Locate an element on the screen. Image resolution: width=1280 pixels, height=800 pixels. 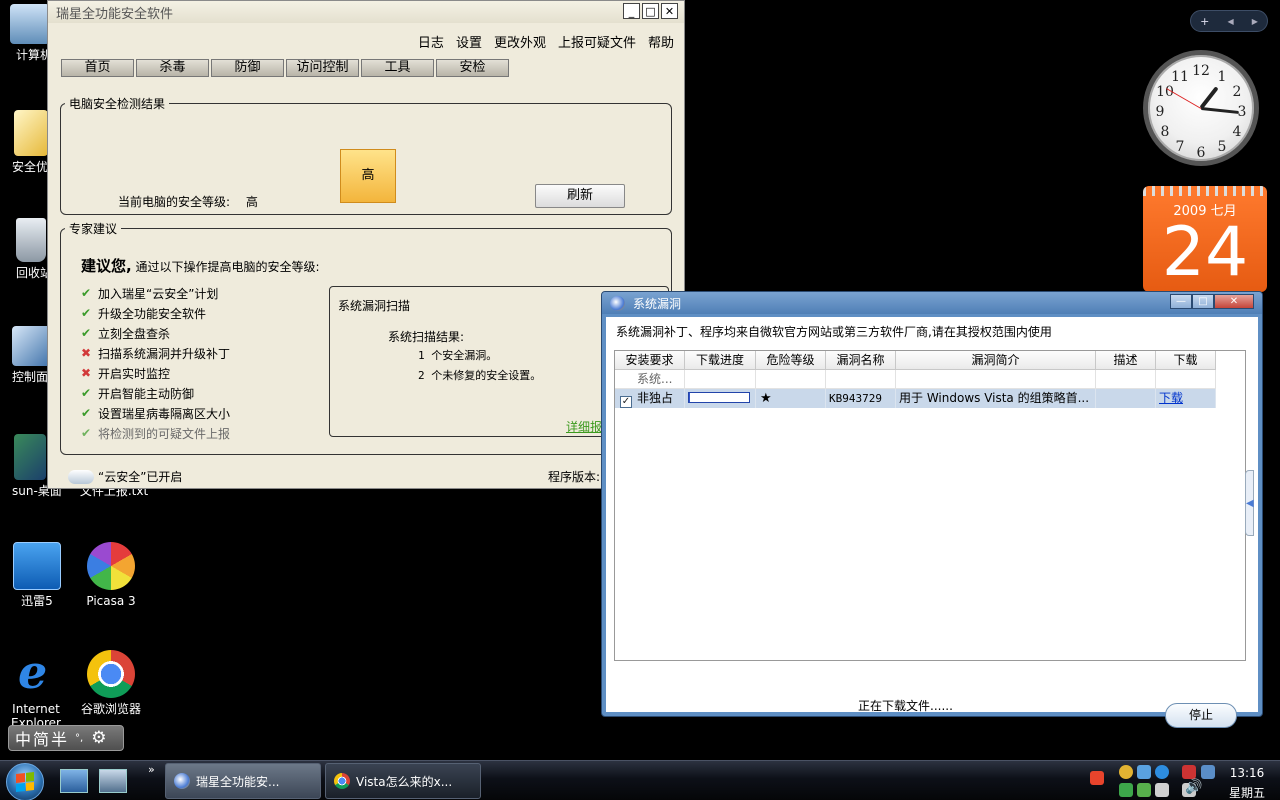
shield-icon is located at coordinates (1144, 790).